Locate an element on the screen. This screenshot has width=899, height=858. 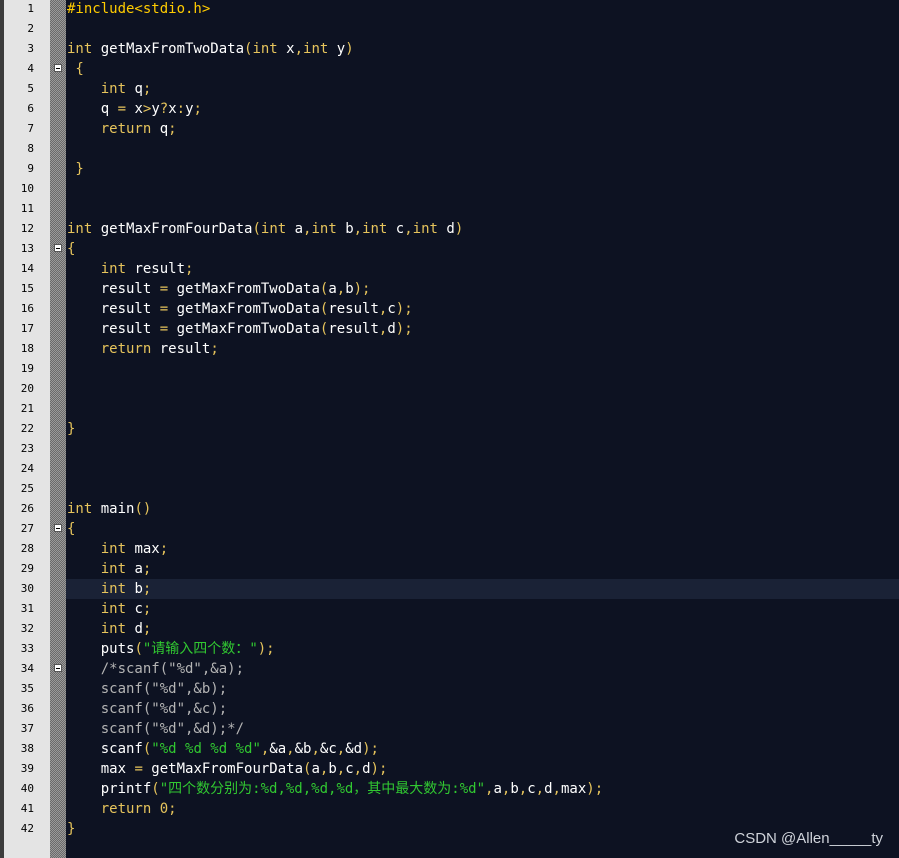
code-line: 26 int main() is located at coordinates (449, 509).